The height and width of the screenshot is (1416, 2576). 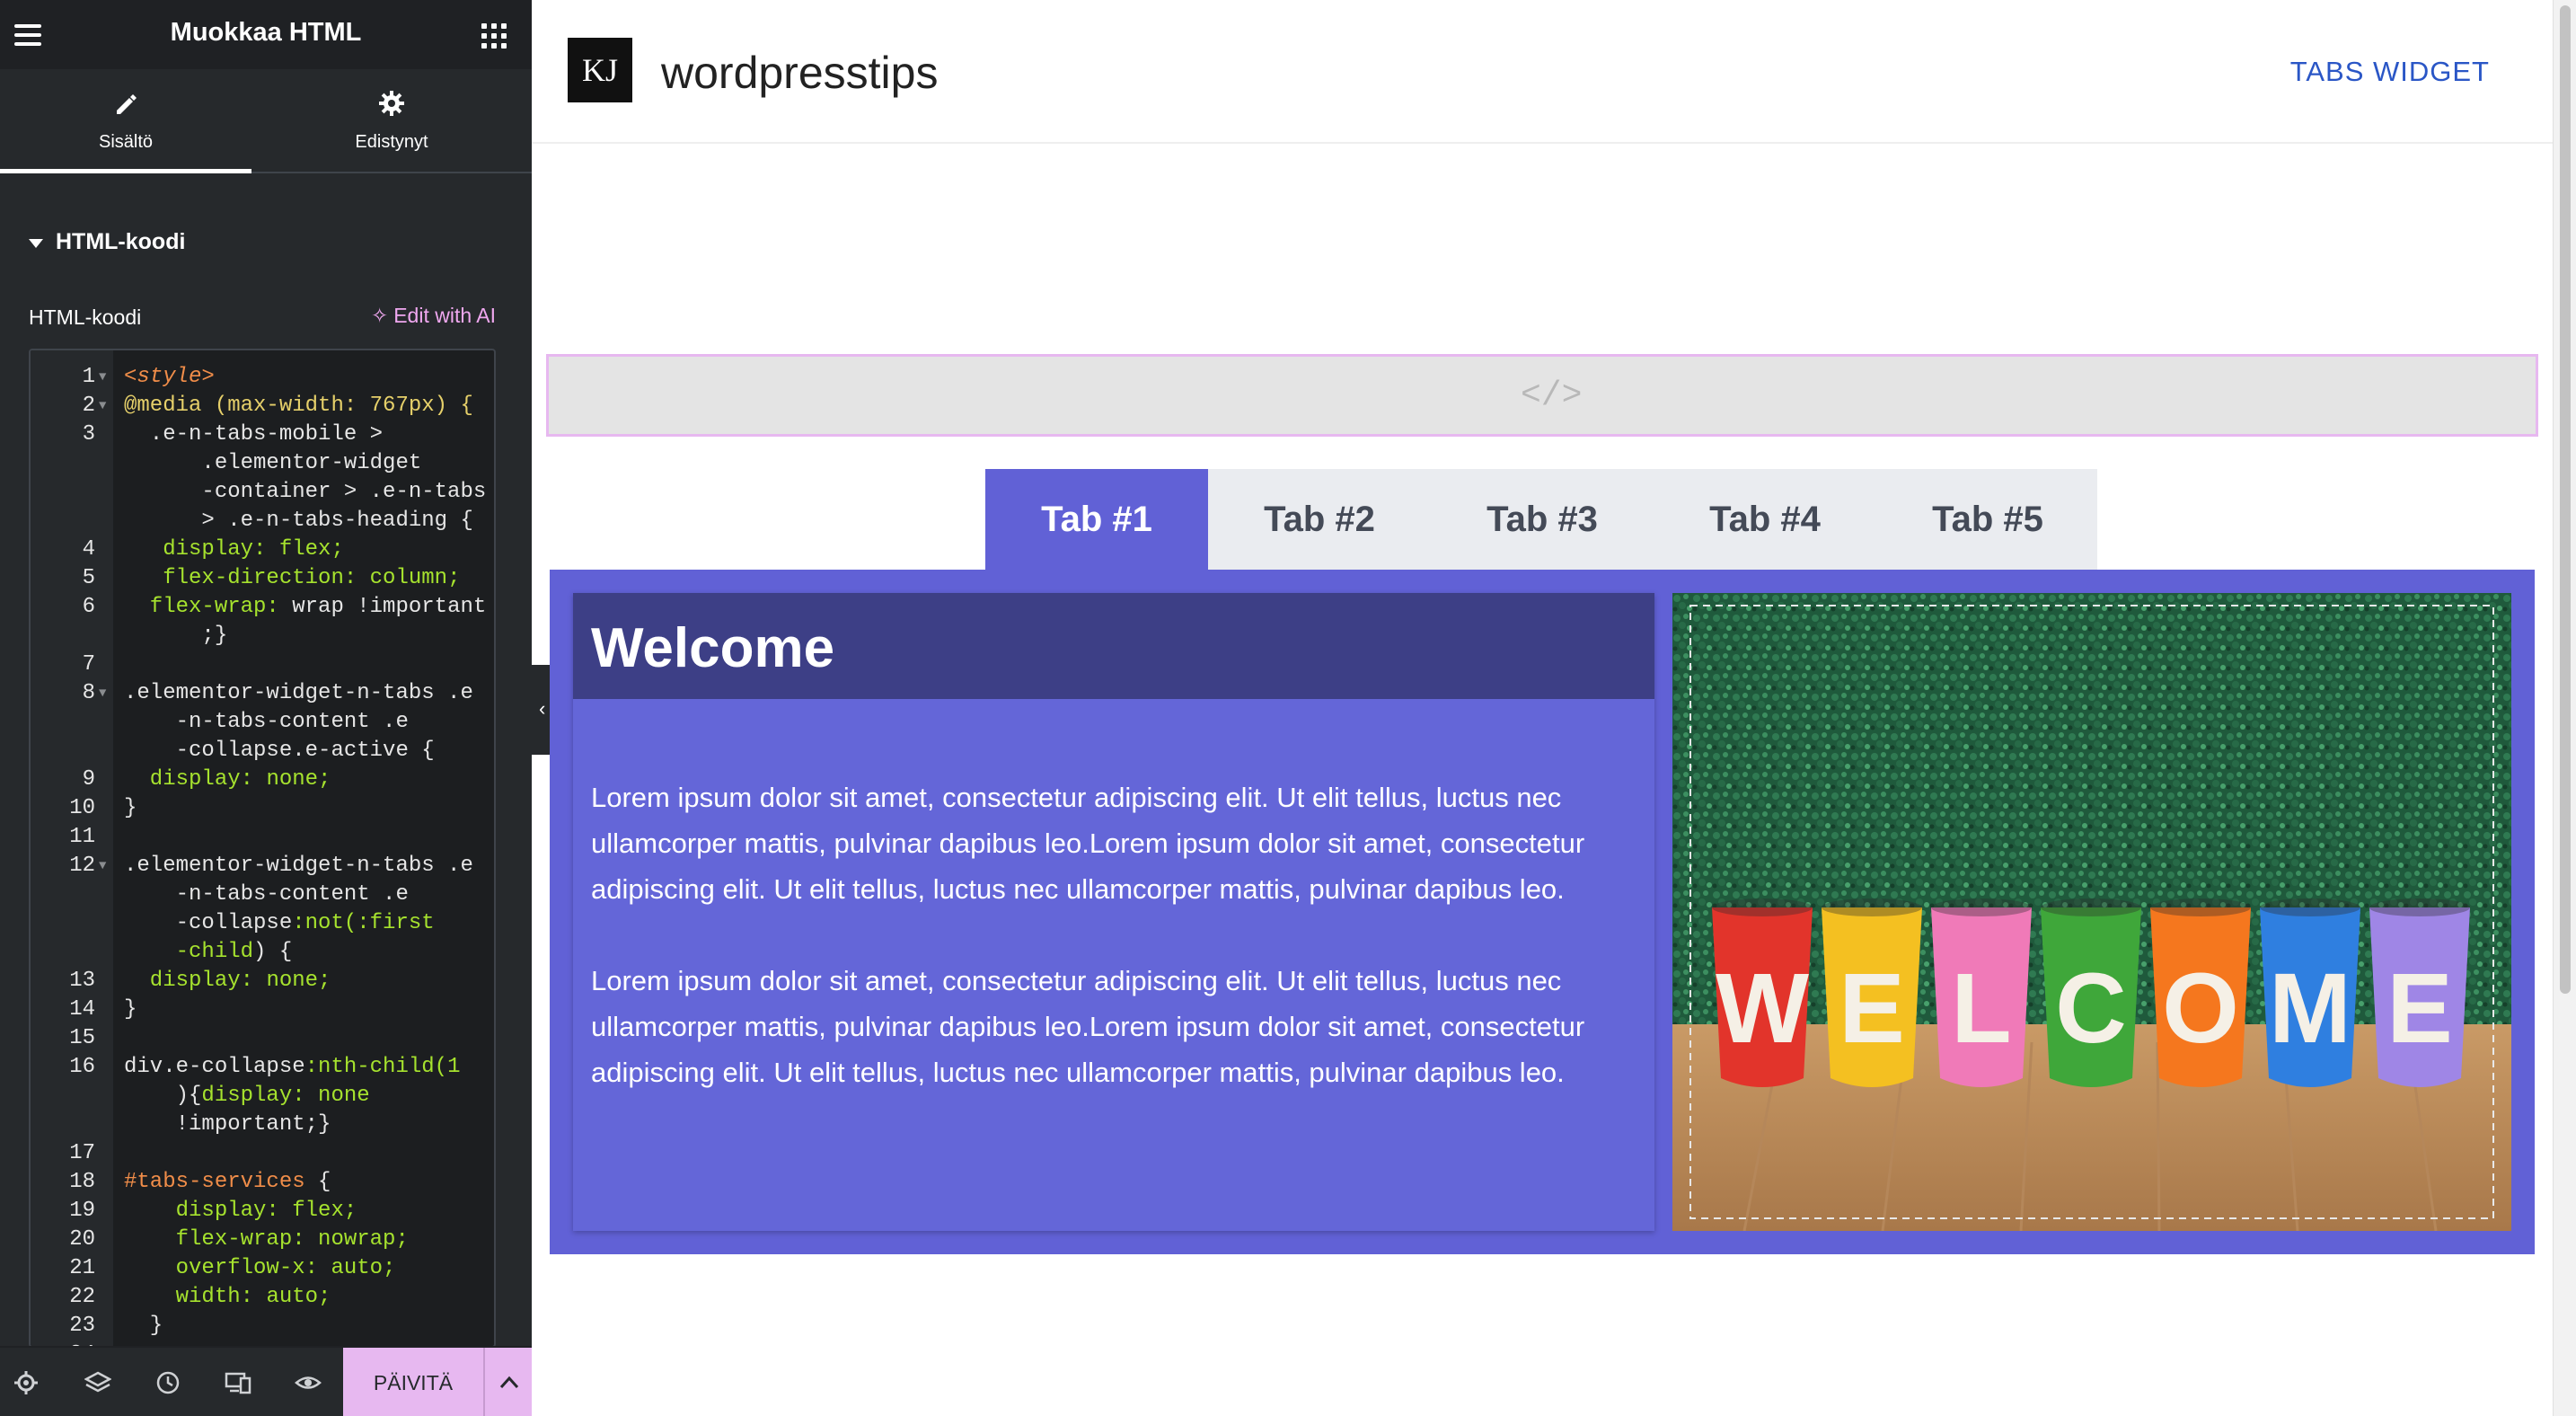 I want to click on line-number: 3, so click(x=88, y=434).